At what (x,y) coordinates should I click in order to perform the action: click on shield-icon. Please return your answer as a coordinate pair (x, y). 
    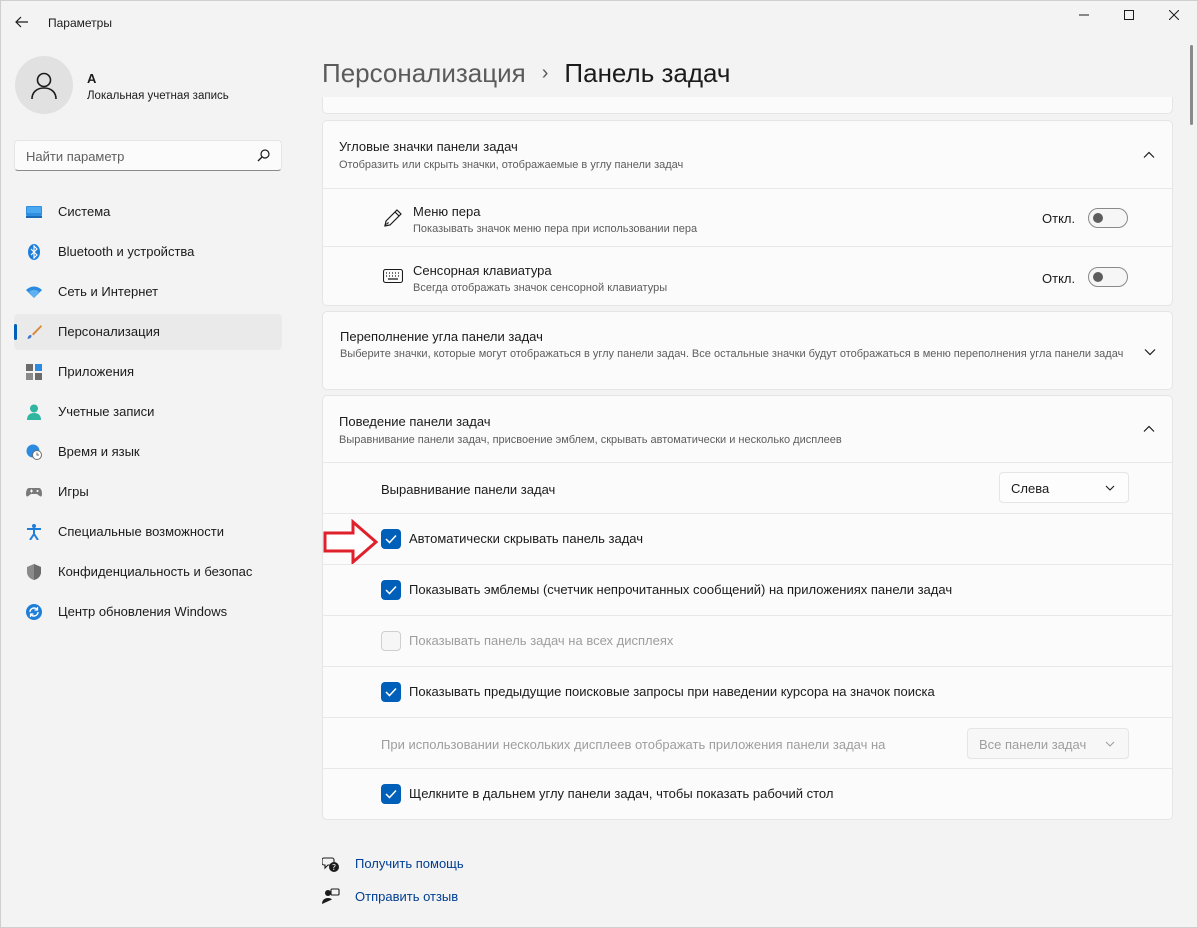
    Looking at the image, I should click on (34, 572).